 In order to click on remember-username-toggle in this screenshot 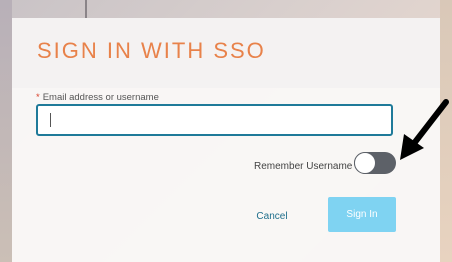, I will do `click(375, 163)`.